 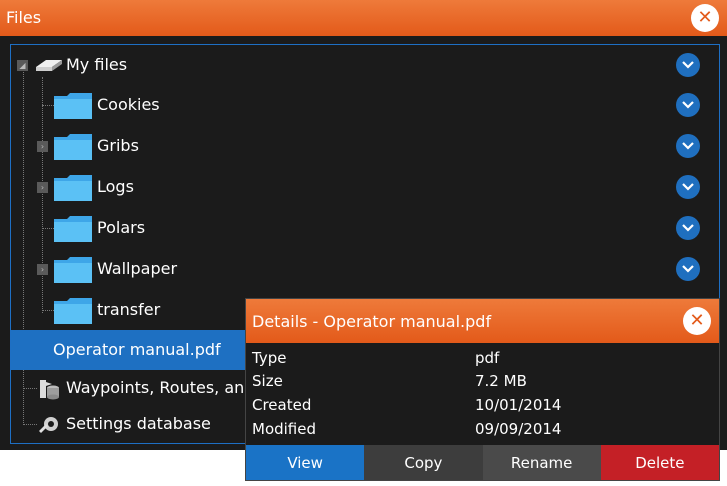 What do you see at coordinates (365, 146) in the screenshot?
I see `tree-item-gribs: › Gribs` at bounding box center [365, 146].